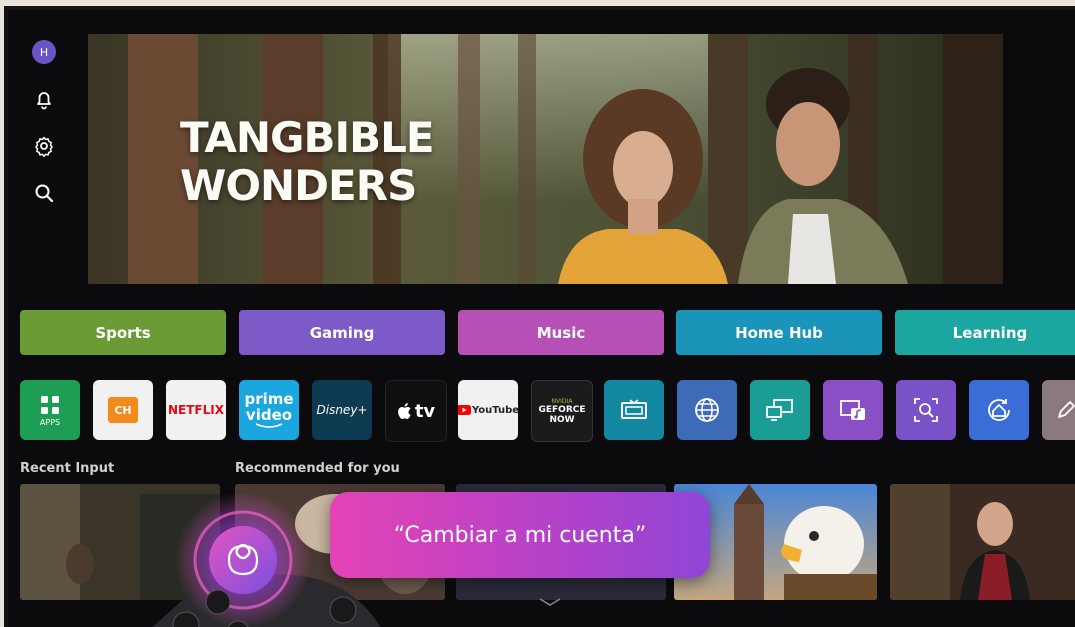  Describe the element at coordinates (1039, 159) in the screenshot. I see `hero-edge` at that location.